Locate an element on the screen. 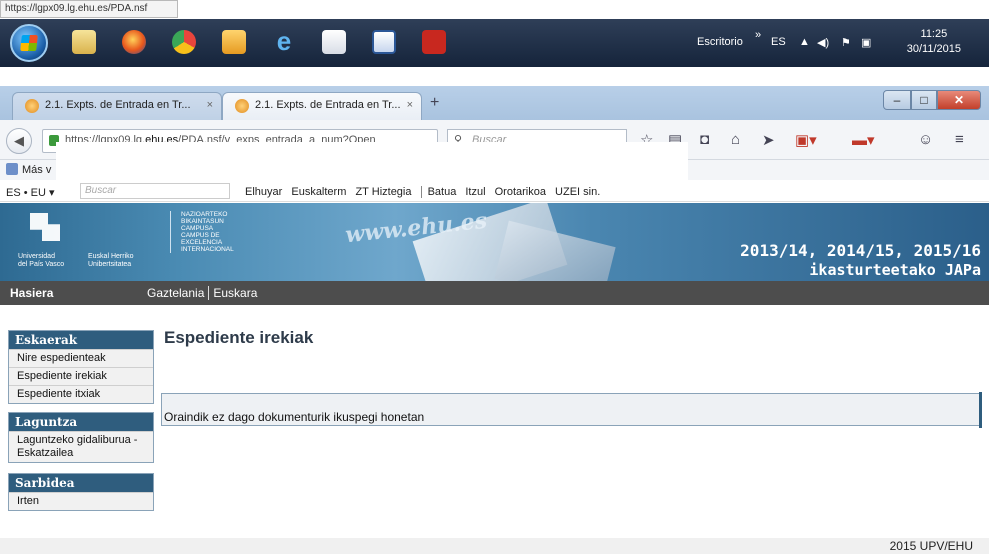  bookmarks-icon is located at coordinates (12, 169).